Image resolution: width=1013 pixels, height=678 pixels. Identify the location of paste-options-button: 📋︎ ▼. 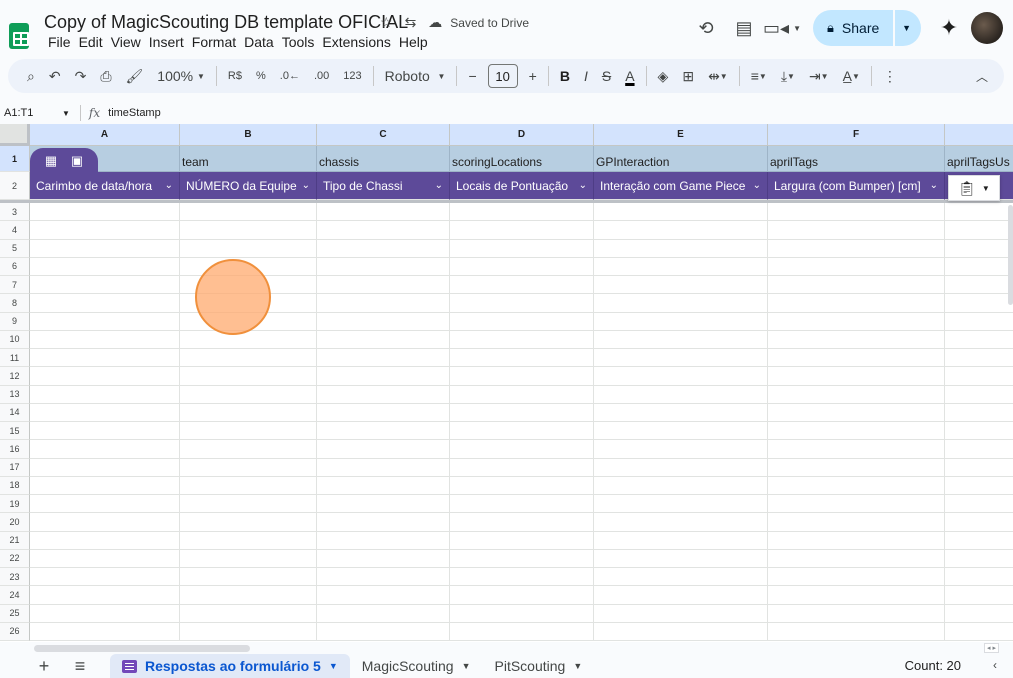
(974, 188).